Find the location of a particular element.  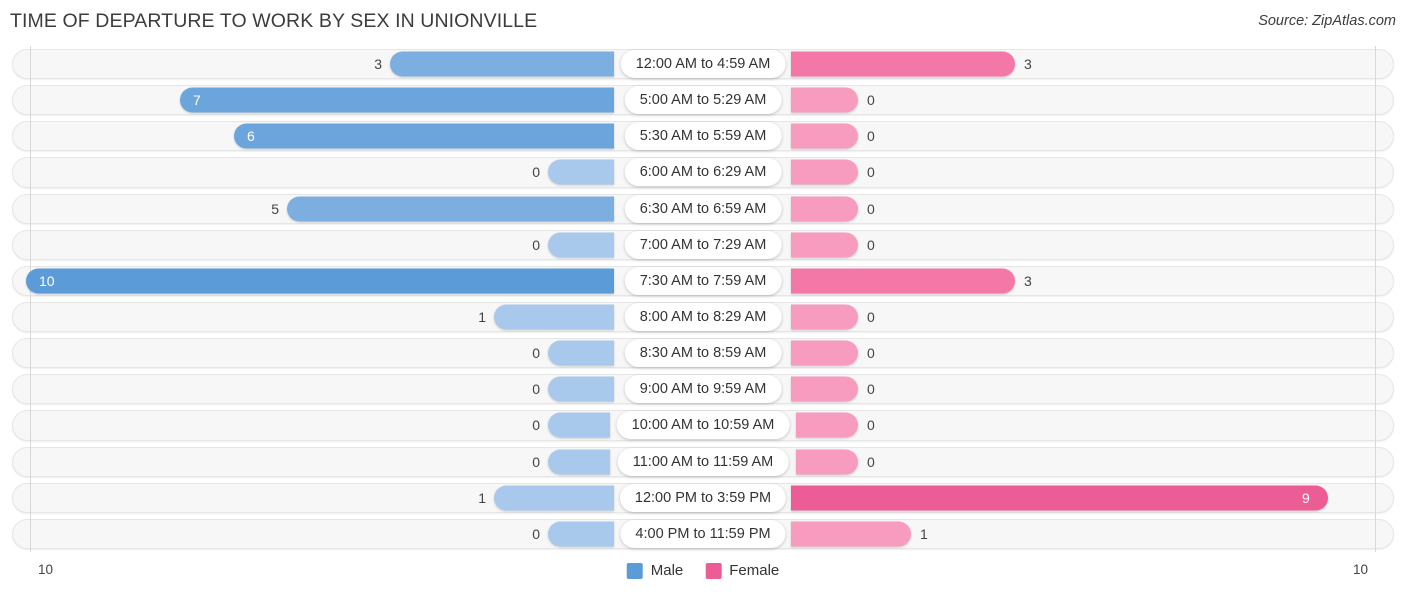

row-bars: 3 3 12:00 AM to 4:59 AM is located at coordinates (703, 64).